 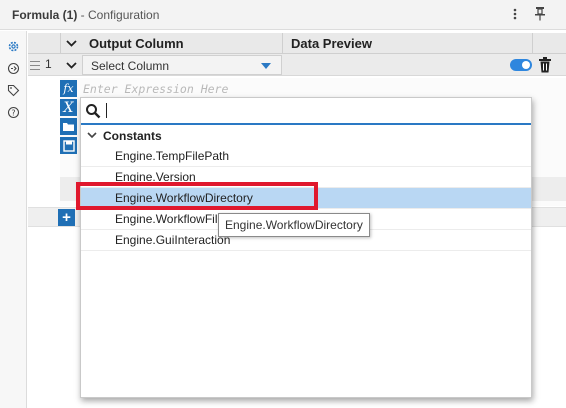 What do you see at coordinates (197, 196) in the screenshot?
I see `highlight-annotation` at bounding box center [197, 196].